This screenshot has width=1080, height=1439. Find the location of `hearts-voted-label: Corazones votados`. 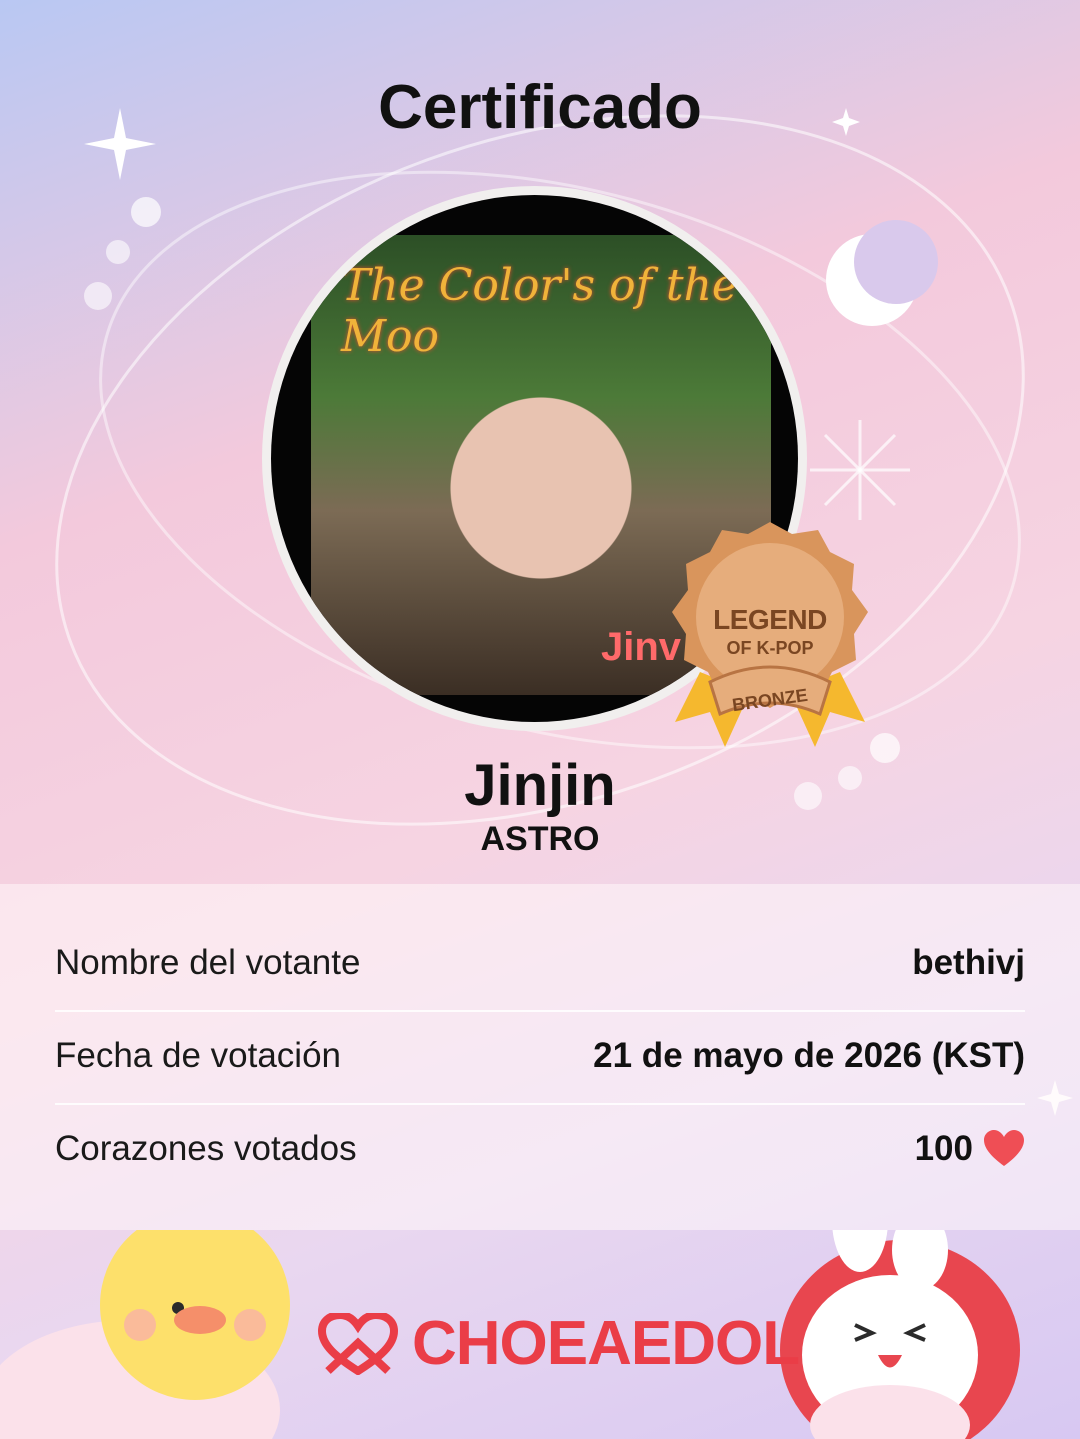

hearts-voted-label: Corazones votados is located at coordinates (206, 1148).